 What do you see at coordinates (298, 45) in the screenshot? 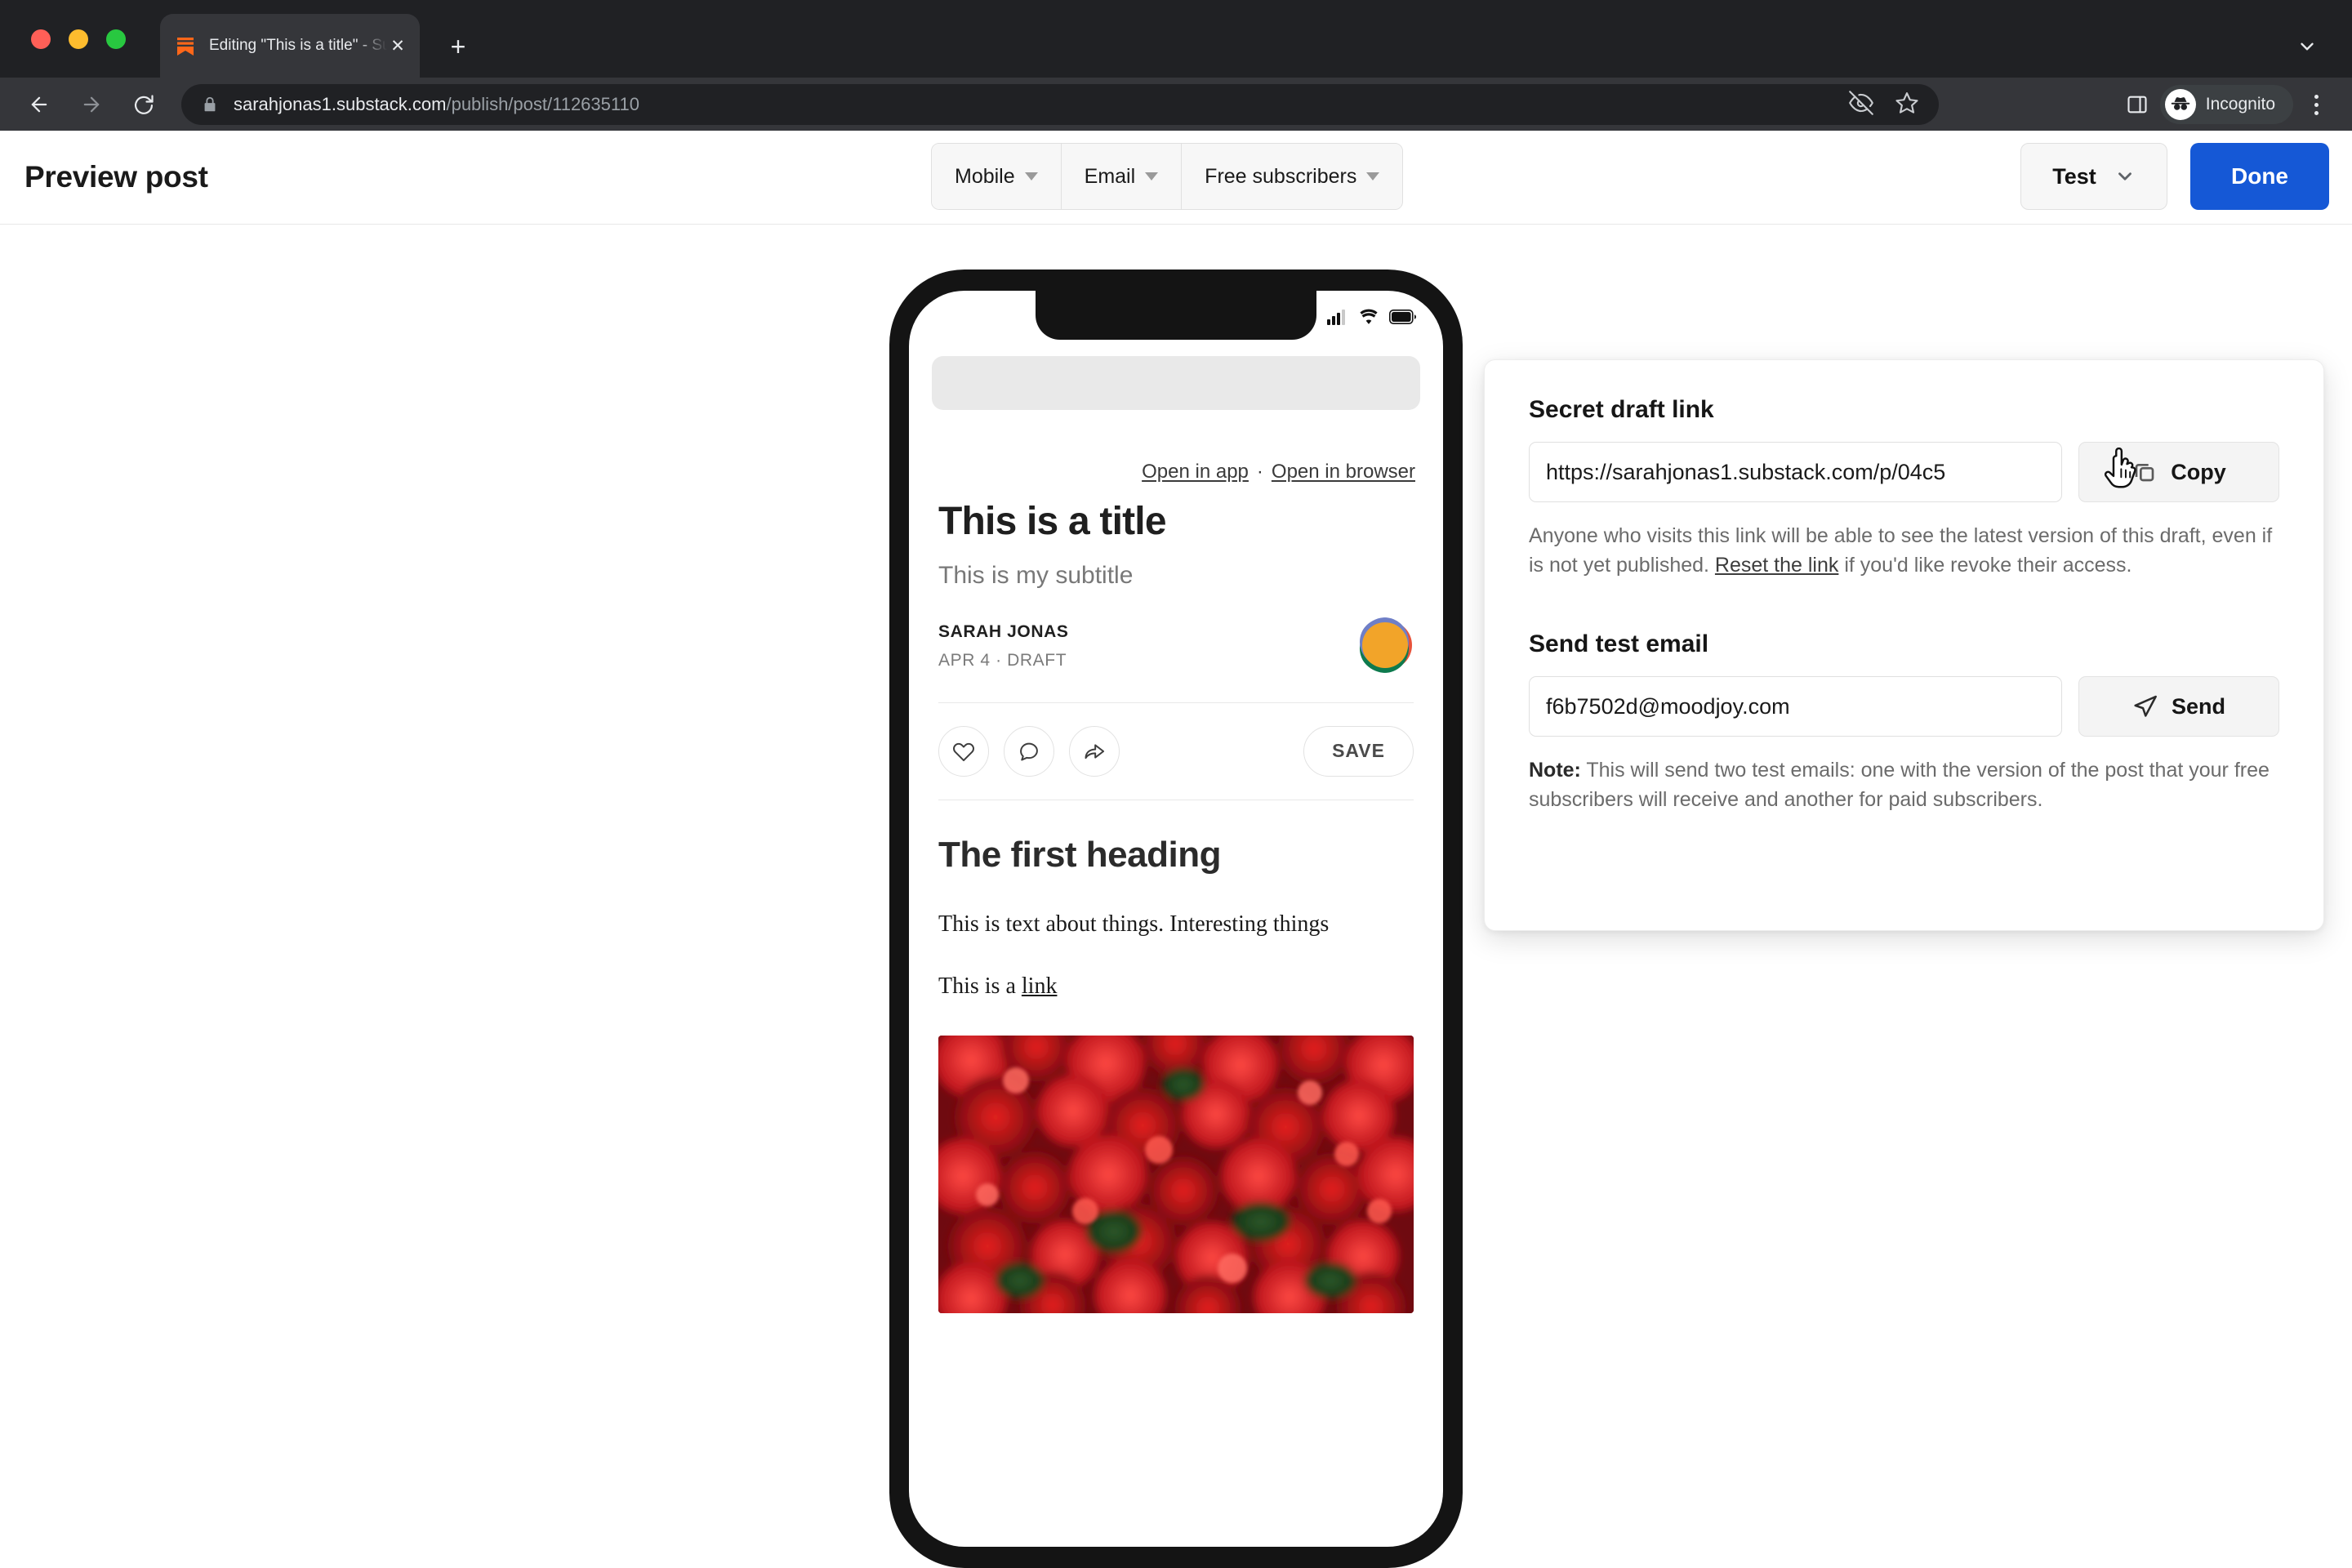
I see `browser-tab-title: Editing "This is a title" - Substa` at bounding box center [298, 45].